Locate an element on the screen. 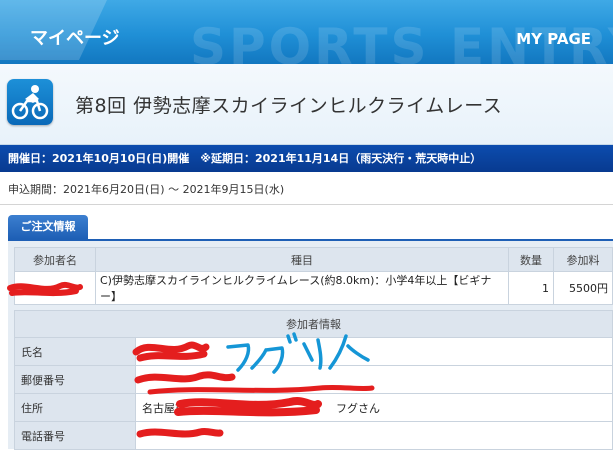 The image size is (613, 450). mypage-title-en: MY PAGE is located at coordinates (553, 39).